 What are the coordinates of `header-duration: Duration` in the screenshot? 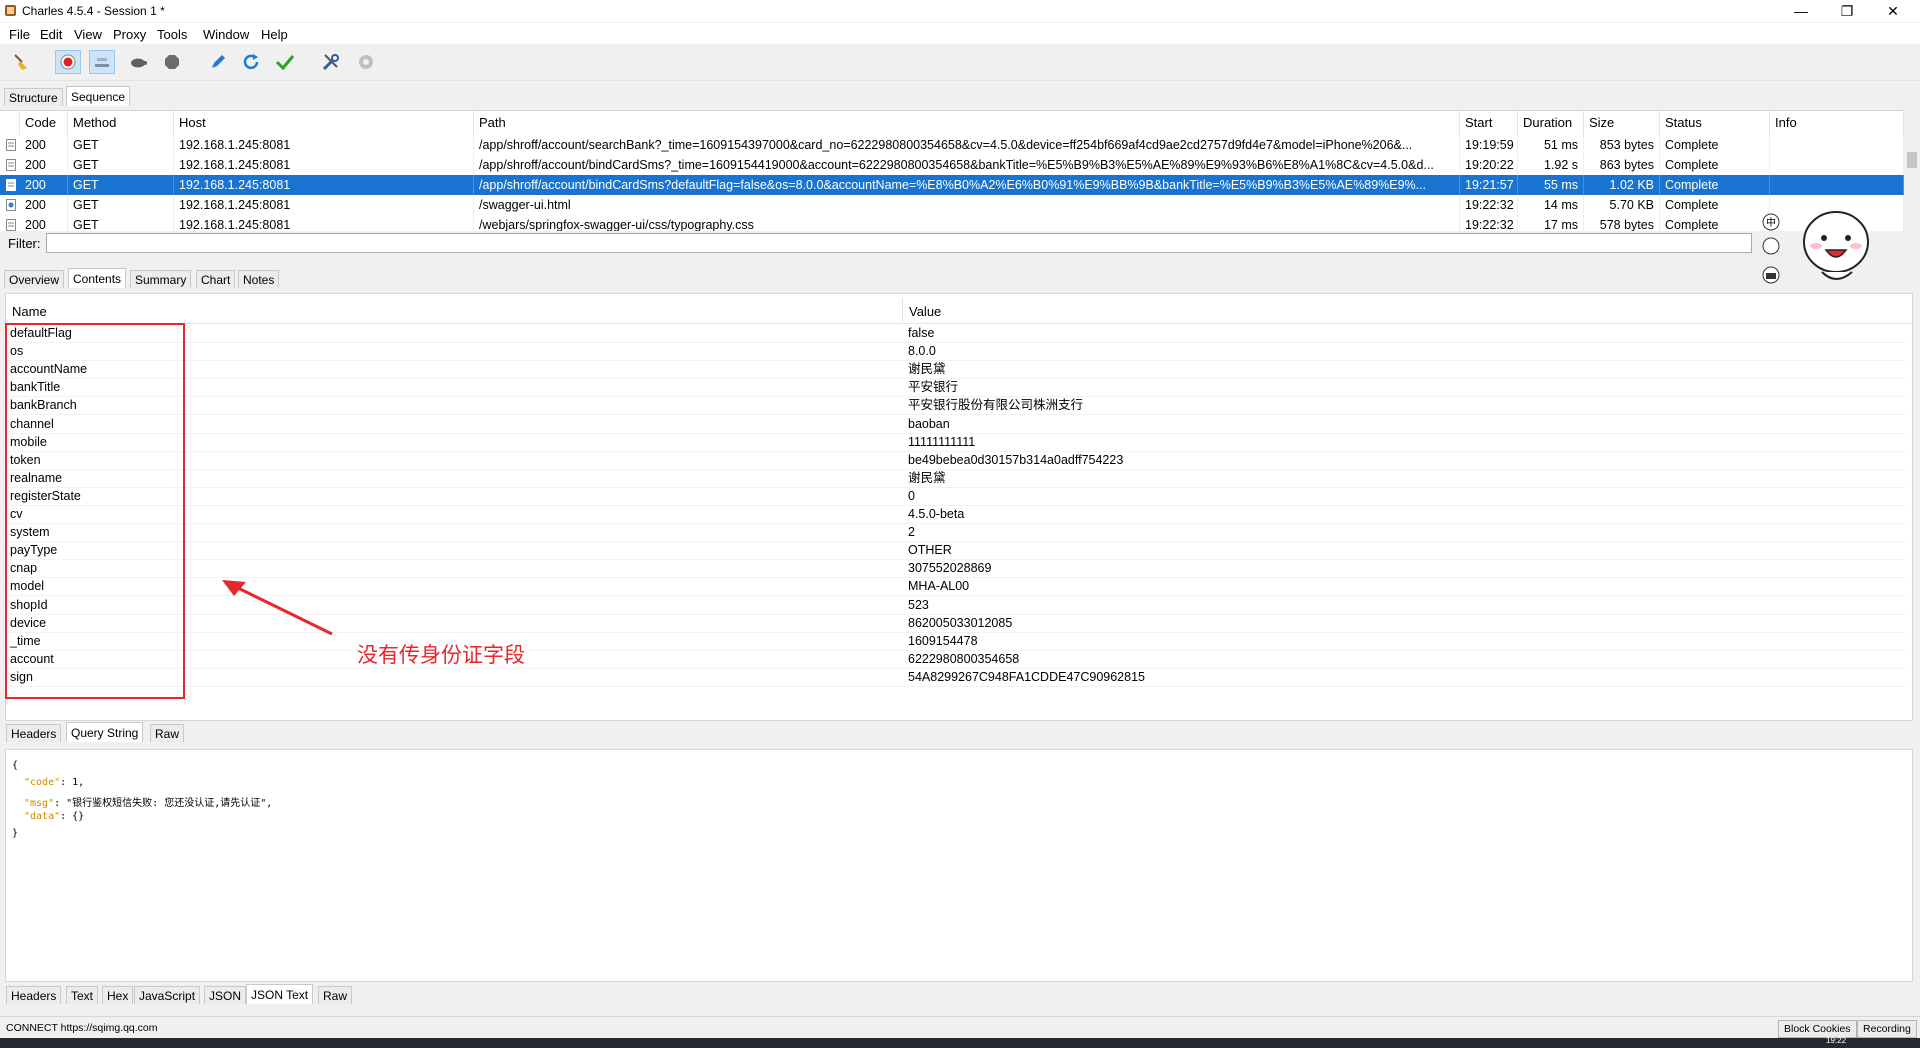 It's located at (1551, 123).